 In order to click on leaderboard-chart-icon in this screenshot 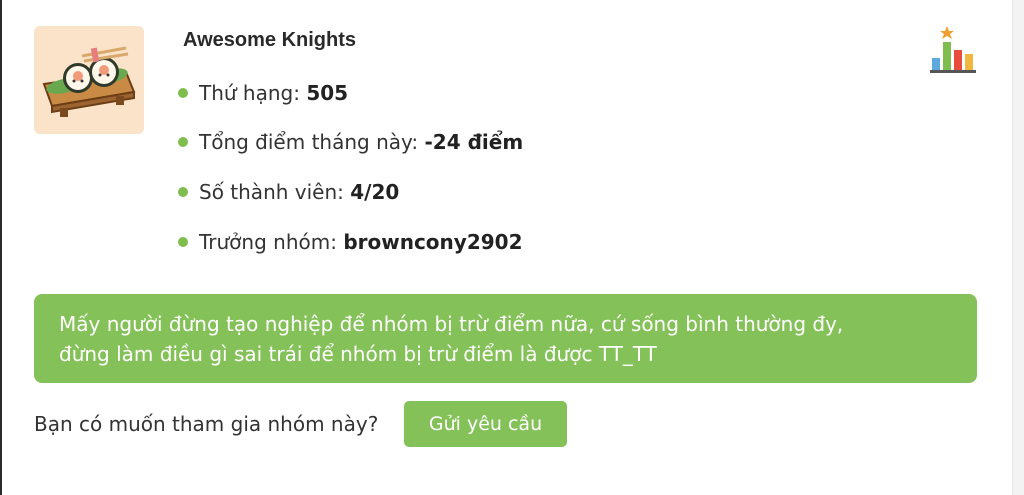, I will do `click(953, 49)`.